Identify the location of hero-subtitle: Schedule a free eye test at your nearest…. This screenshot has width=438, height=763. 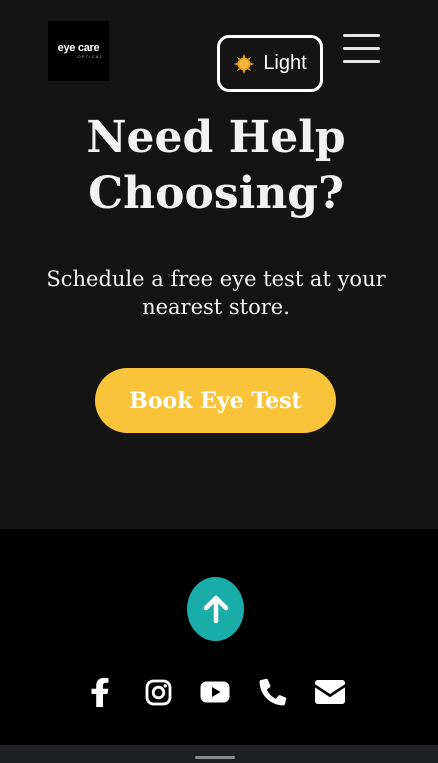
(216, 293).